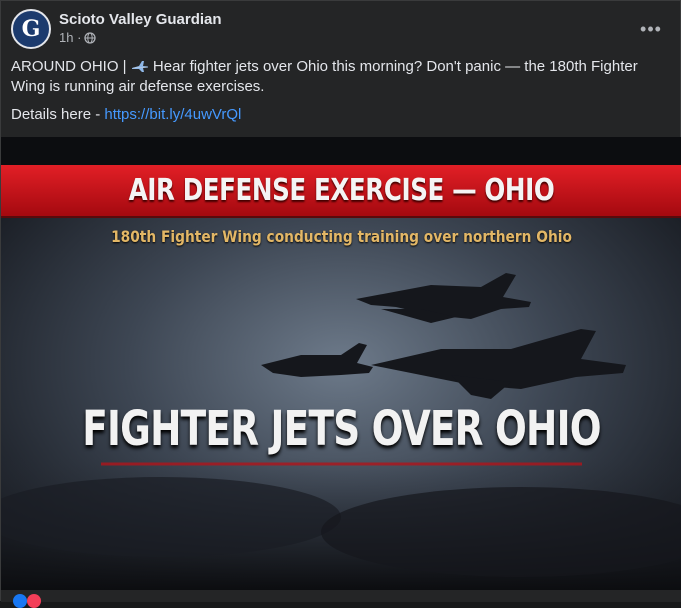 This screenshot has height=608, width=681. What do you see at coordinates (140, 19) in the screenshot?
I see `page-name-link: Scioto Valley Guardian` at bounding box center [140, 19].